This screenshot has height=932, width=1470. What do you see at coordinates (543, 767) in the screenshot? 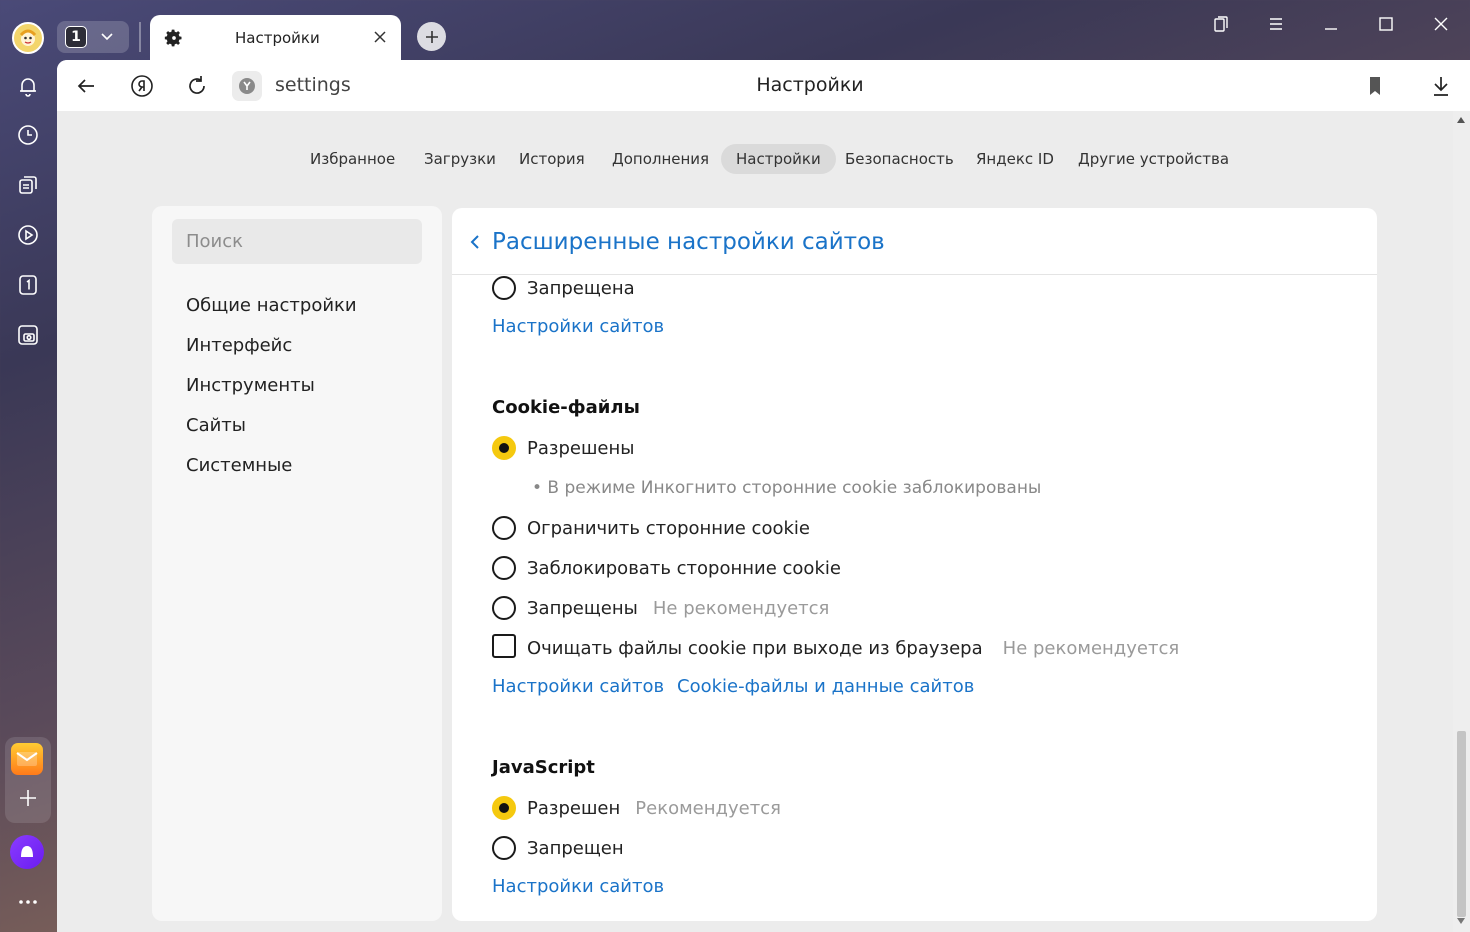
I see `javascript-section-title: JavaScript` at bounding box center [543, 767].